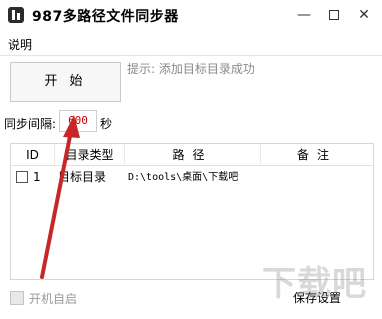 This screenshot has width=382, height=319. I want to click on row-path: D:\tools\桌面\下载吧, so click(183, 177).